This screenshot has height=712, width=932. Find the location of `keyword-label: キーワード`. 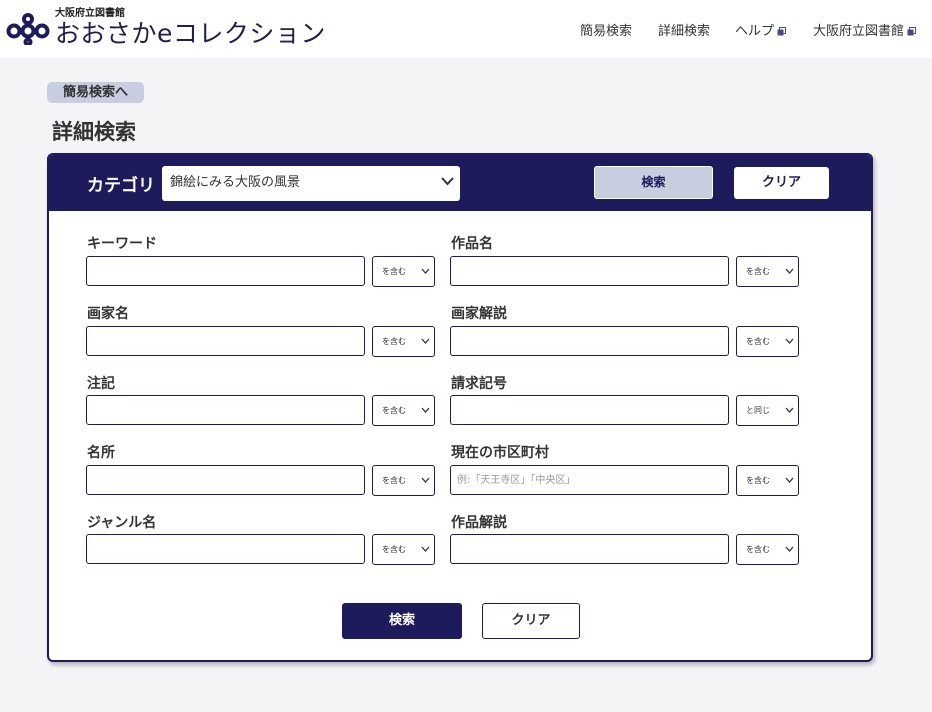

keyword-label: キーワード is located at coordinates (122, 244).